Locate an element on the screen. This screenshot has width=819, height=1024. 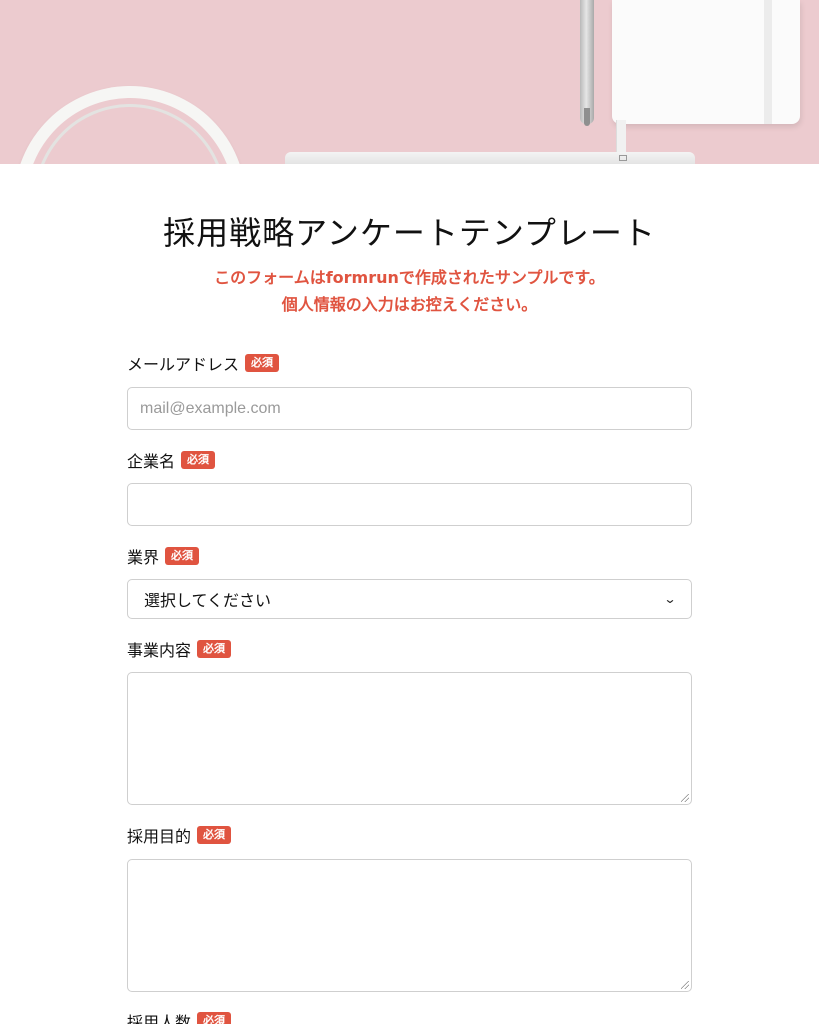
hiring-purpose-label: 採用目的 必須 is located at coordinates (179, 835).